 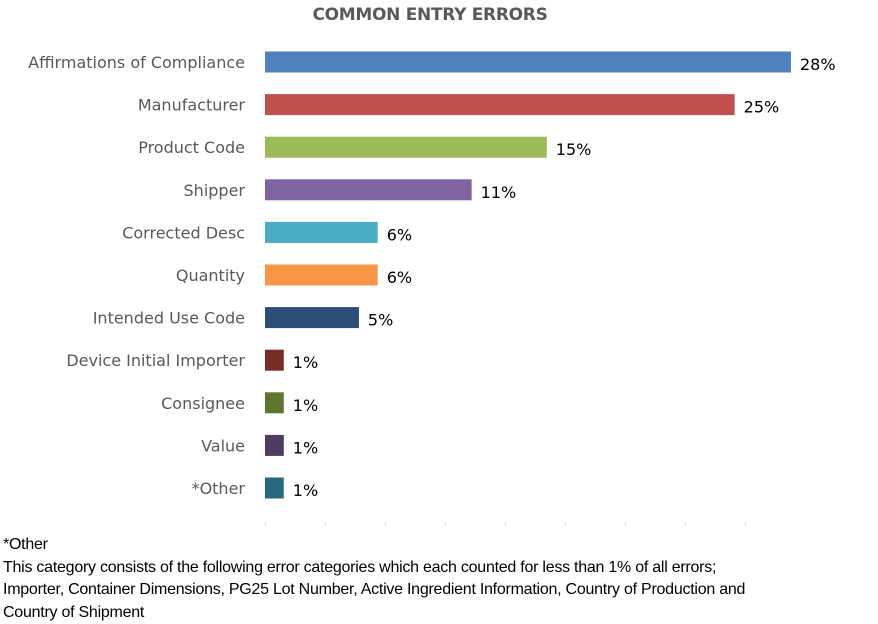 I want to click on bar-device-initial-importer, so click(x=274, y=360).